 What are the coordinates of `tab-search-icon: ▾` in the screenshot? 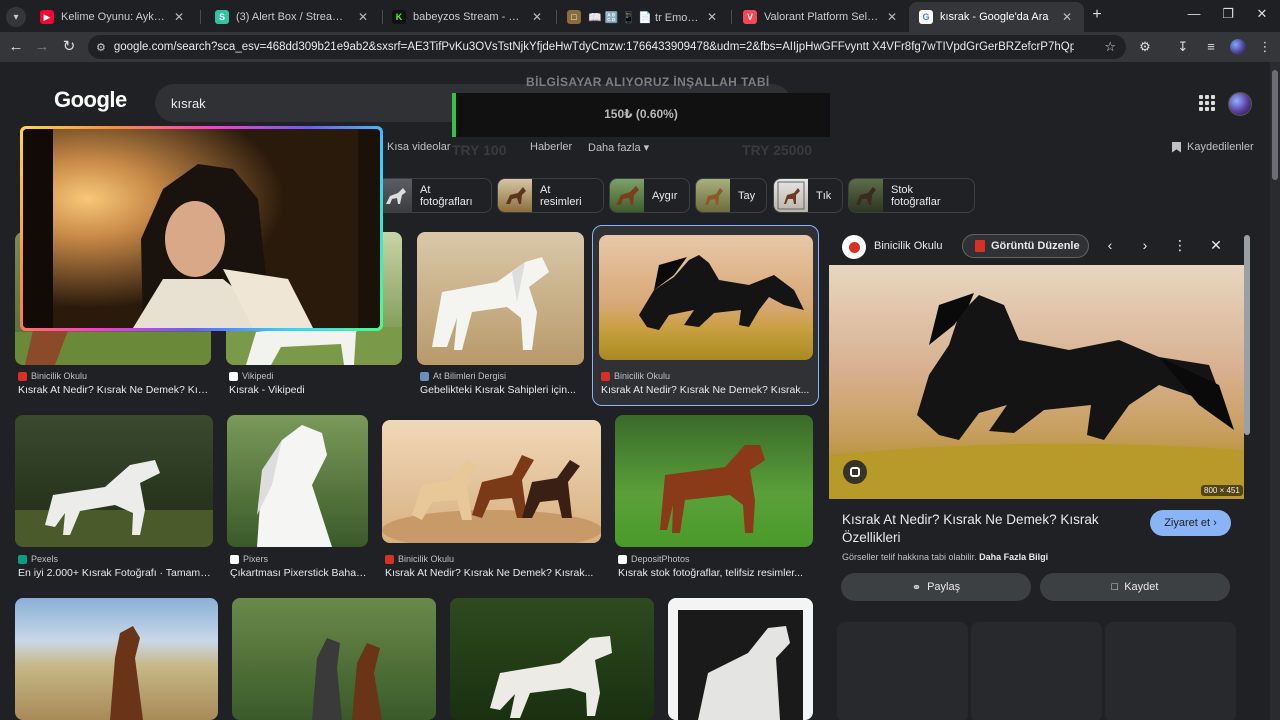 It's located at (16, 17).